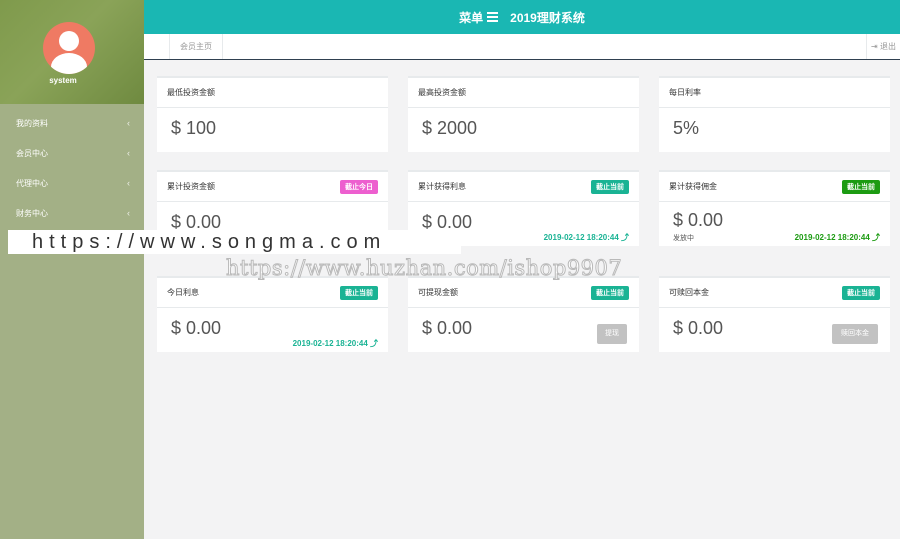  Describe the element at coordinates (63, 80) in the screenshot. I see `username: system` at that location.